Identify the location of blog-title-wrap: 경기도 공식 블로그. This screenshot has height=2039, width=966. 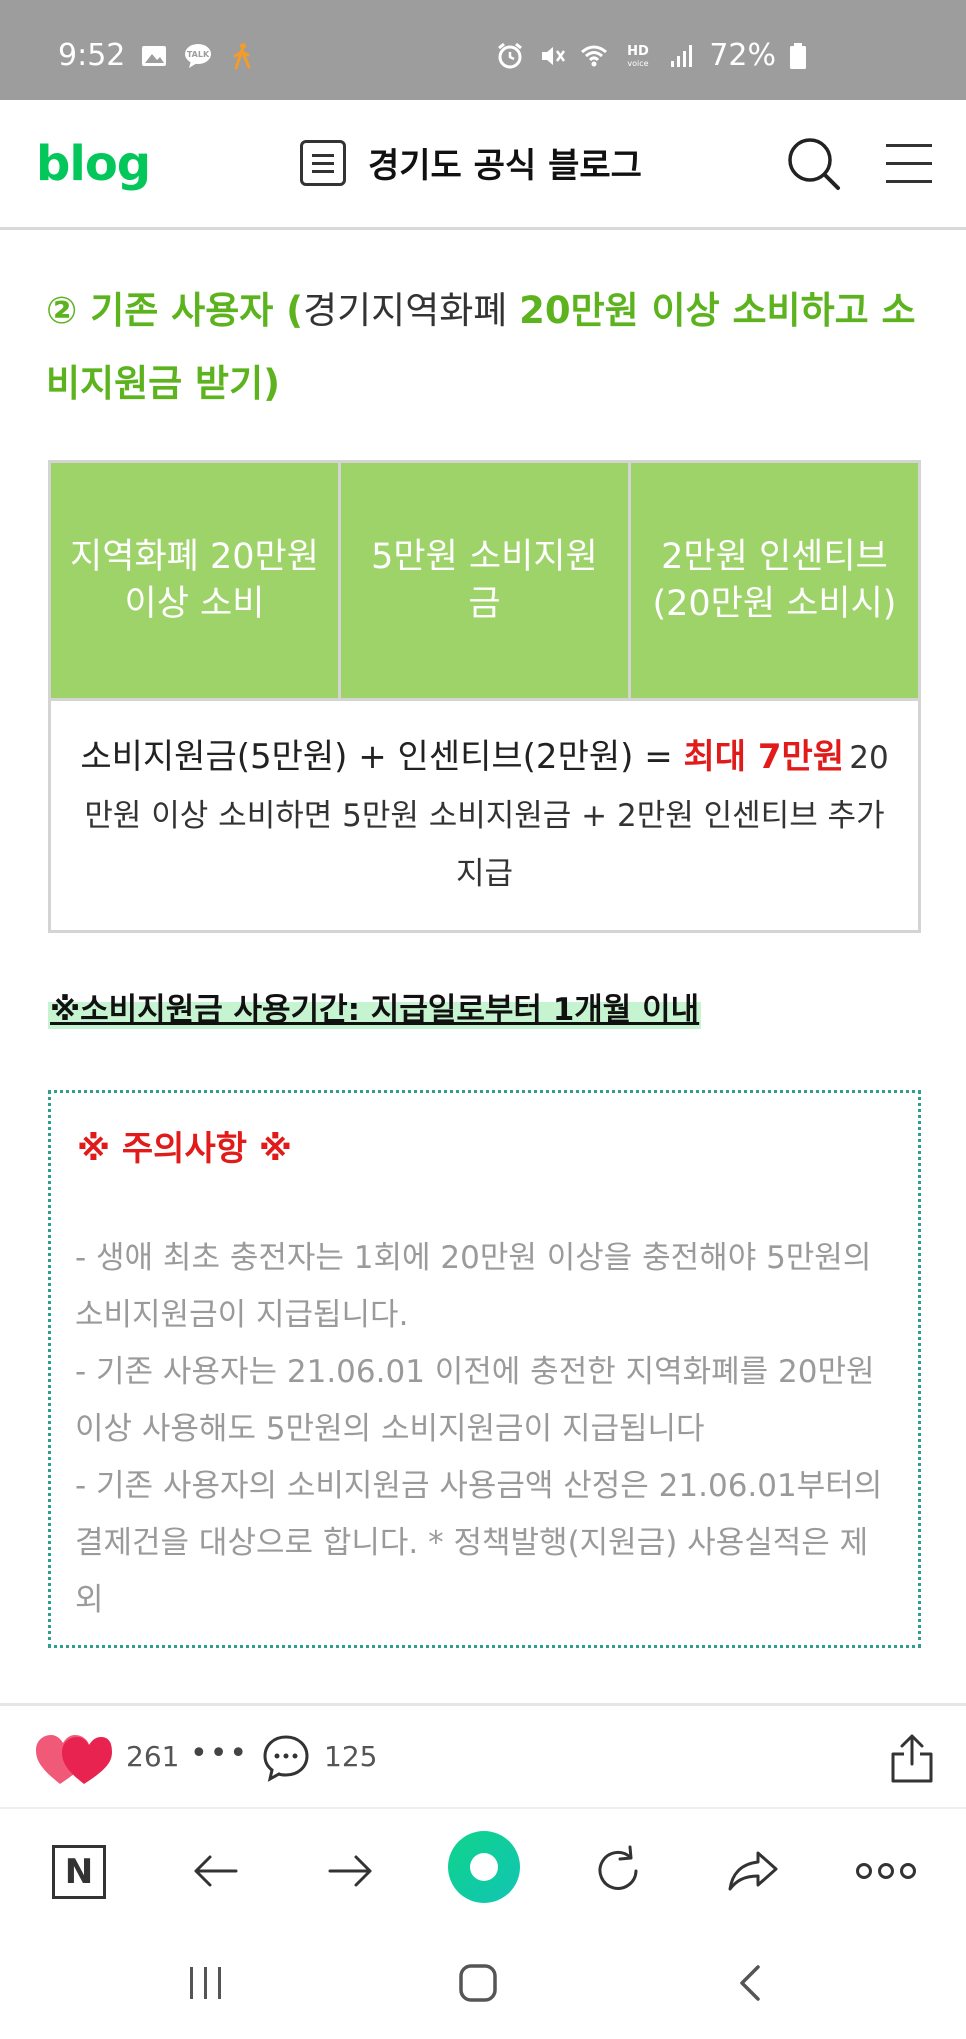
(471, 162).